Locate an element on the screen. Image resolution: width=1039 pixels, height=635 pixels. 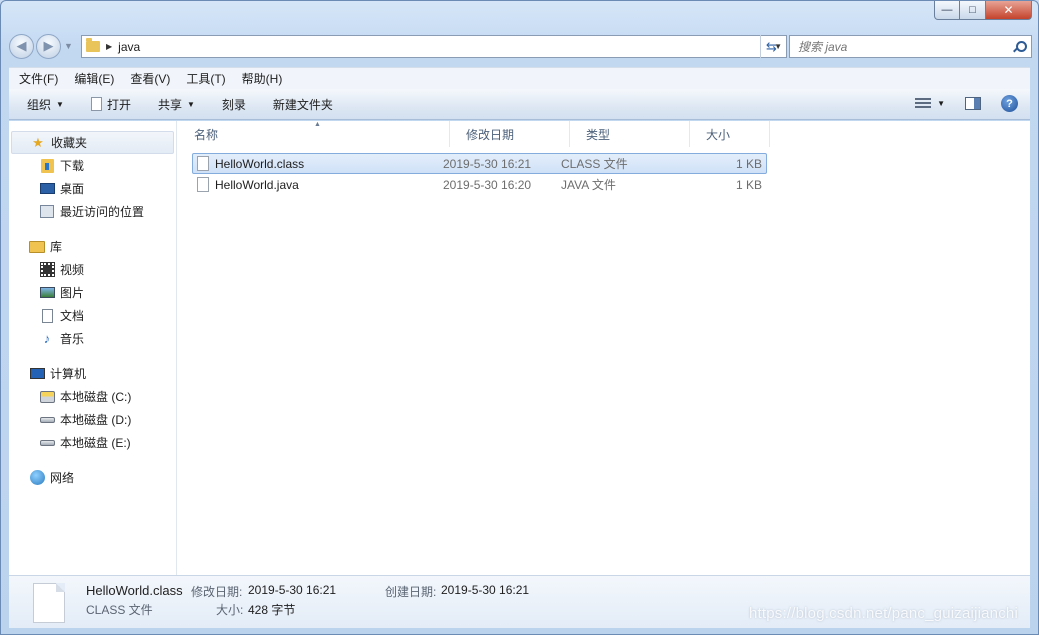
view-controls: ▼ ? is located at coordinates (966, 103).